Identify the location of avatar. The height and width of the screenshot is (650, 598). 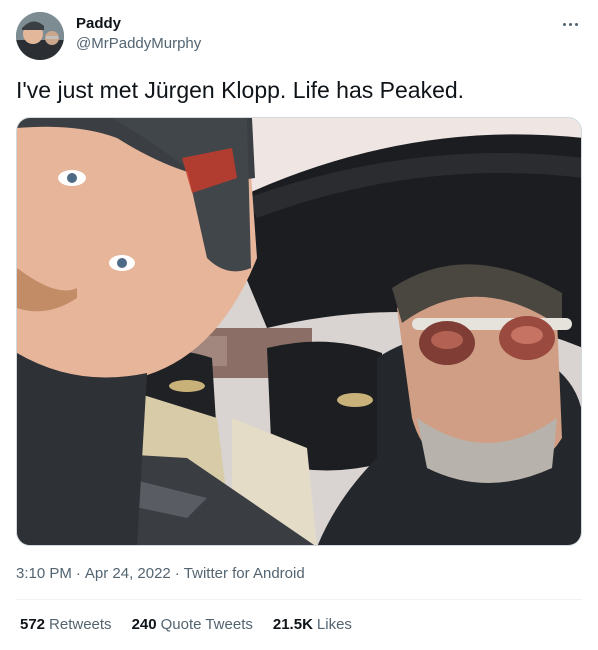
(40, 36).